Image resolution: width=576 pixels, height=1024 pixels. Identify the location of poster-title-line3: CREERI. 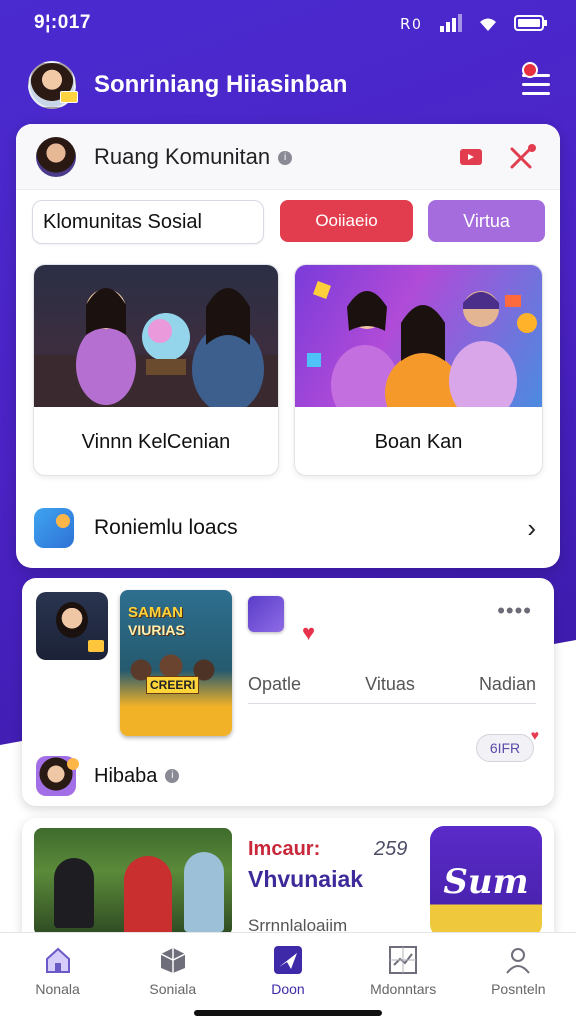
(173, 685).